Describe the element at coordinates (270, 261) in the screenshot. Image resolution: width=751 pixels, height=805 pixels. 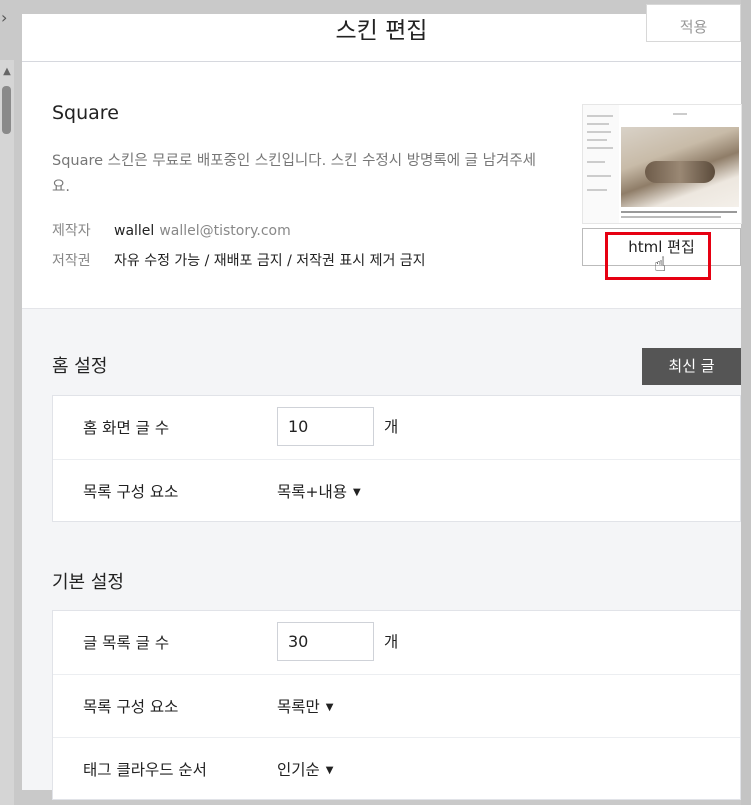
I see `license-value: 자유 수정 가능 / 재배포 금지 / 저작권 표시 제거 금지` at that location.